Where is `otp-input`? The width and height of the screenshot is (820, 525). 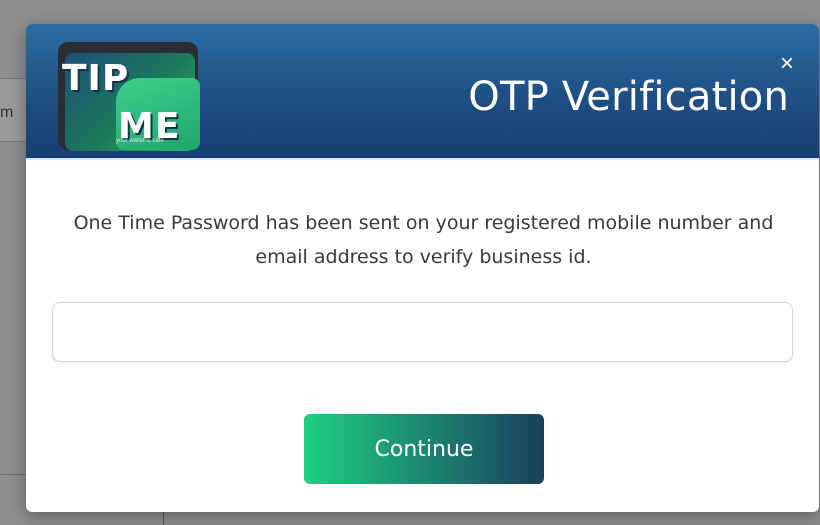
otp-input is located at coordinates (422, 332).